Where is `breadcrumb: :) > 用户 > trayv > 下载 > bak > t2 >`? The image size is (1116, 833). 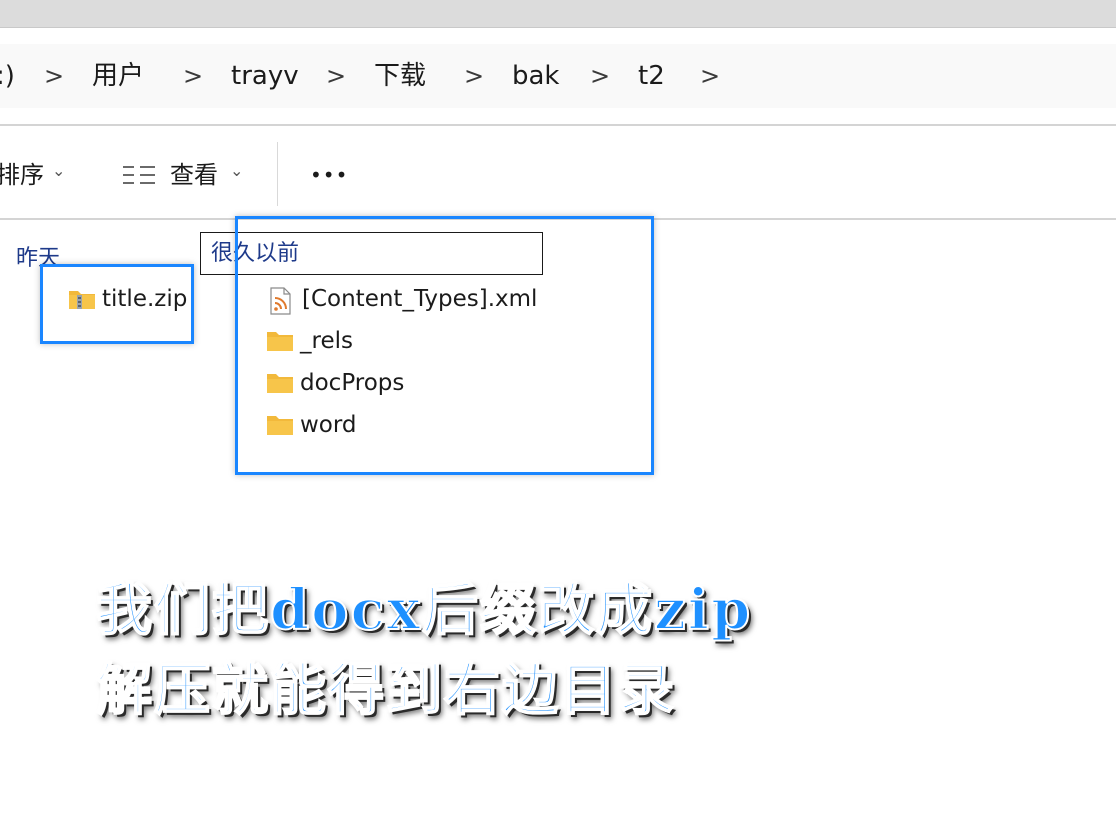 breadcrumb: :) > 用户 > trayv > 下载 > bak > t2 > is located at coordinates (558, 76).